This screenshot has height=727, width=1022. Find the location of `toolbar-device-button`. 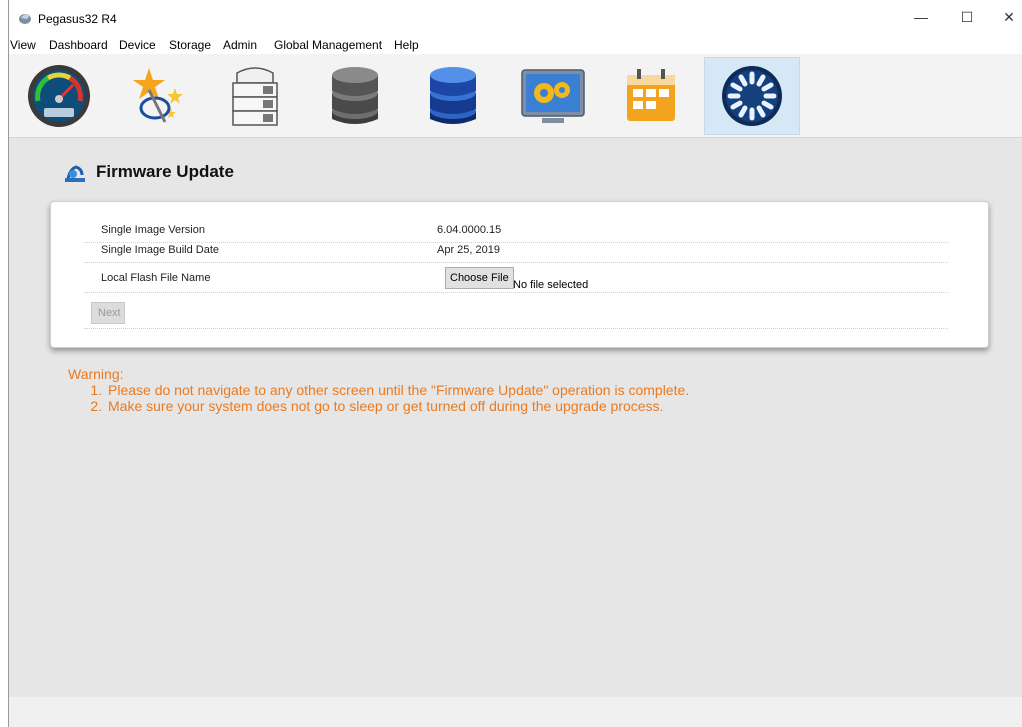

toolbar-device-button is located at coordinates (255, 96).